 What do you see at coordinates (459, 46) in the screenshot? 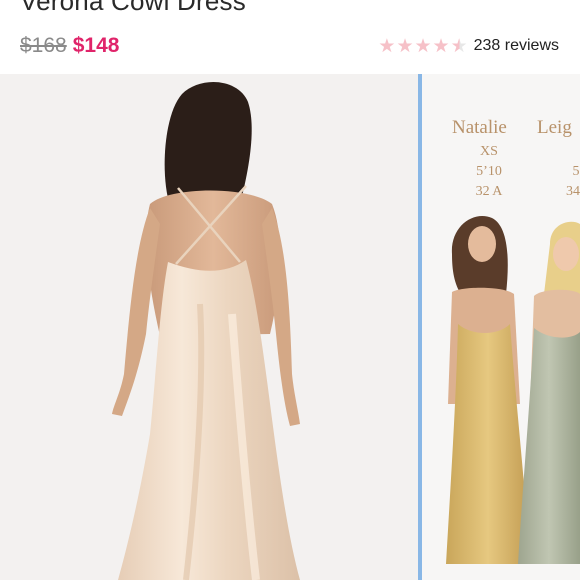
I see `half-star-icon: ★` at bounding box center [459, 46].